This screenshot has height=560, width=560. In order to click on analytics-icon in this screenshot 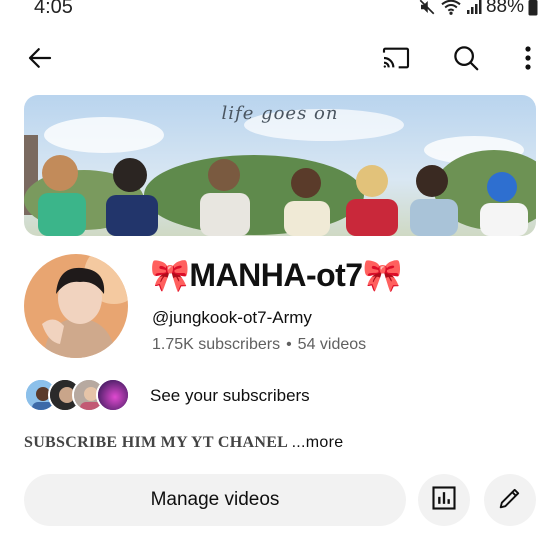, I will do `click(444, 500)`.